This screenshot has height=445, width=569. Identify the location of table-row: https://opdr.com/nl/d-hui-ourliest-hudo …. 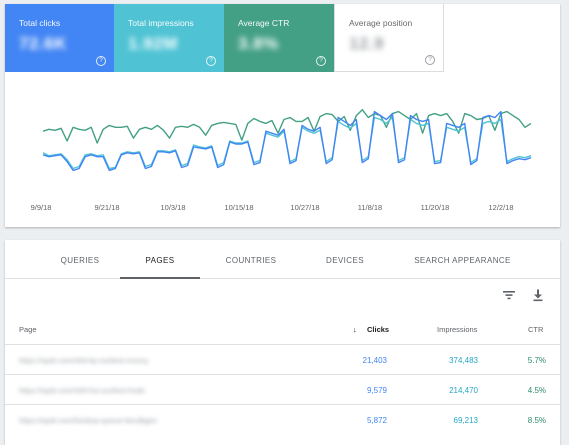
(282, 389).